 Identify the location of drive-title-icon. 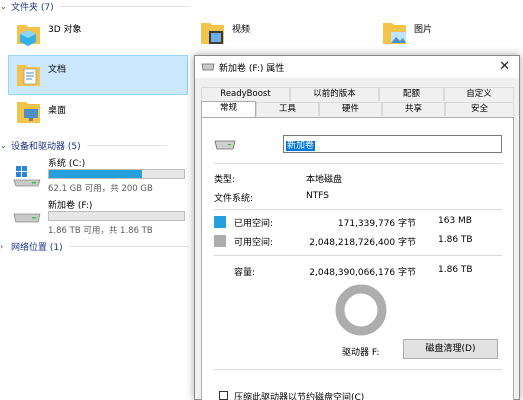
(208, 67).